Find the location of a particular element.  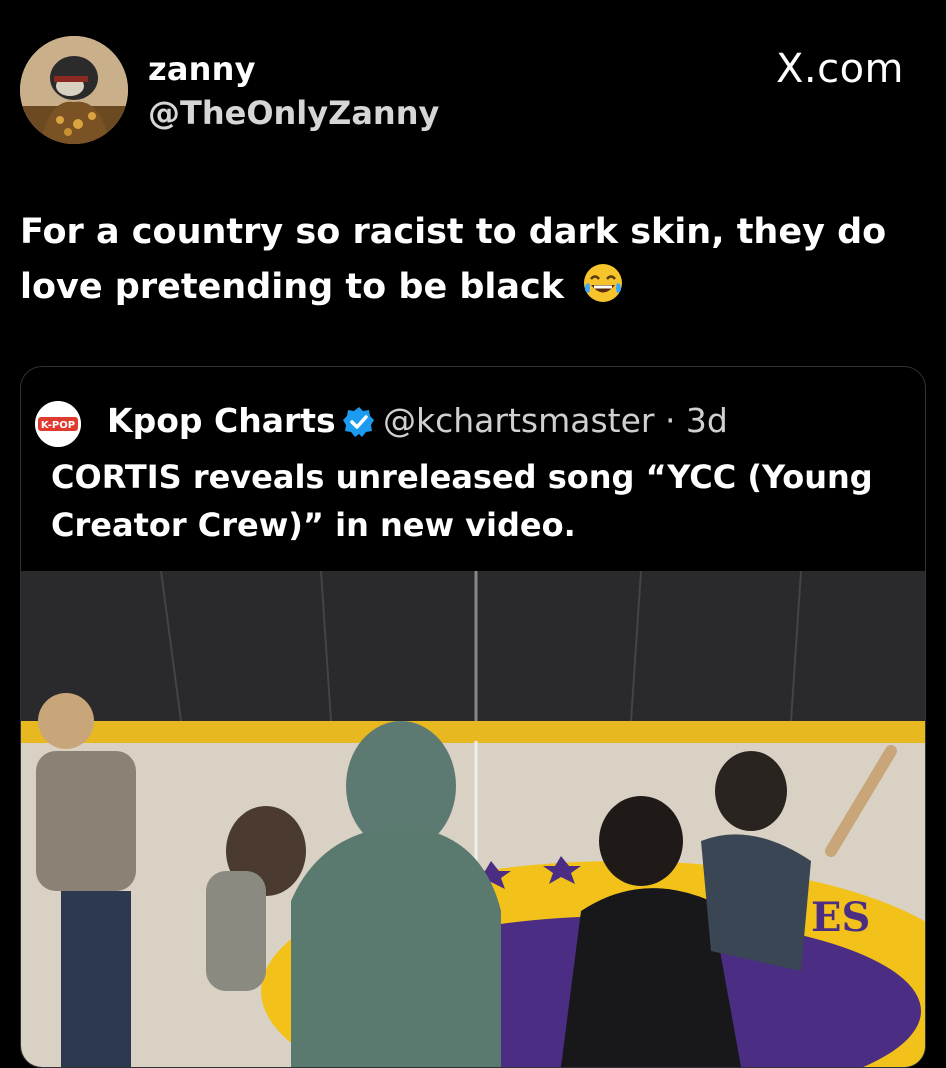

quoted-tweet-header: K-POP Kpop Charts @kchartsmaster · 3d is located at coordinates (475, 422).